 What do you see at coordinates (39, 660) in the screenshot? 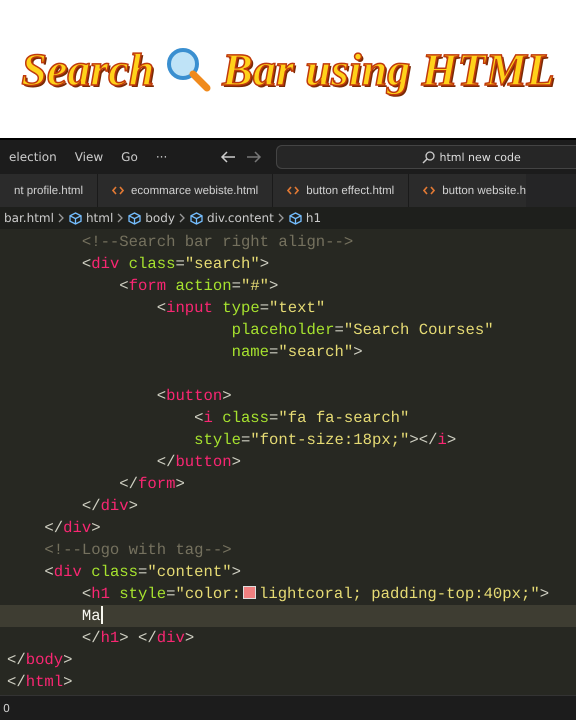
I see `code-line: </body>` at bounding box center [39, 660].